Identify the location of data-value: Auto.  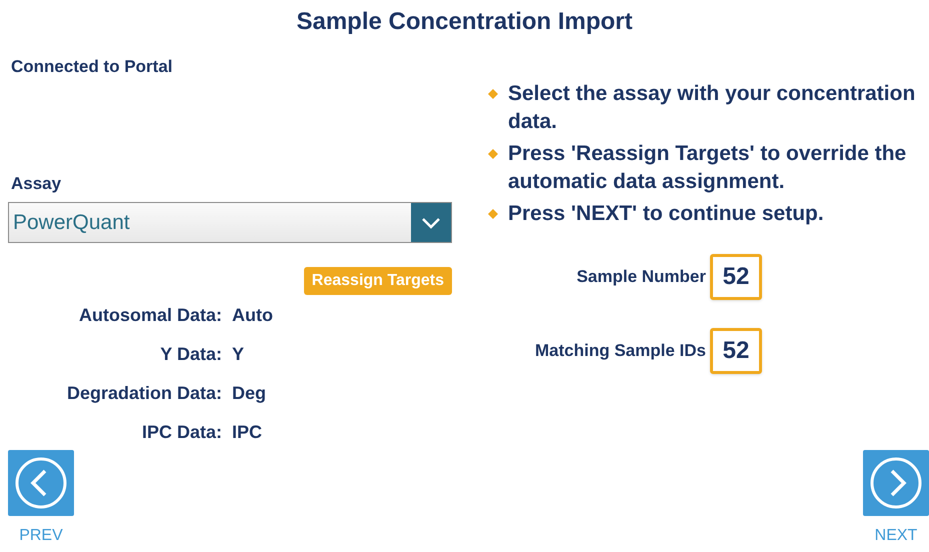
(252, 315).